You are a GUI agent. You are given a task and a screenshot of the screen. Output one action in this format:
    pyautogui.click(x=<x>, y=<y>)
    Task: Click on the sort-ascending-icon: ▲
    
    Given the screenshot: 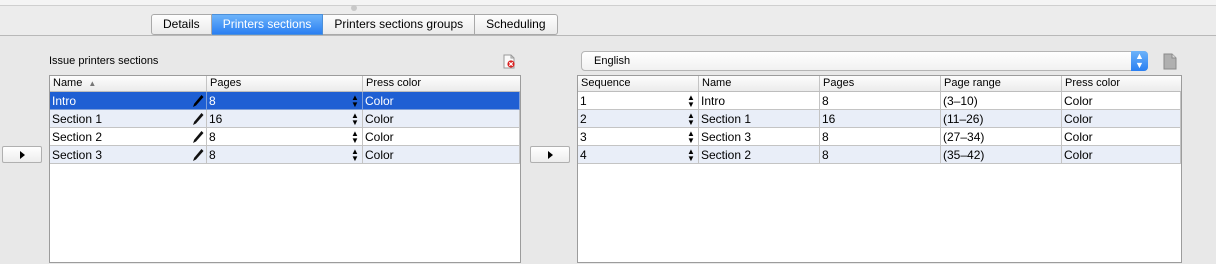 What is the action you would take?
    pyautogui.click(x=92, y=83)
    